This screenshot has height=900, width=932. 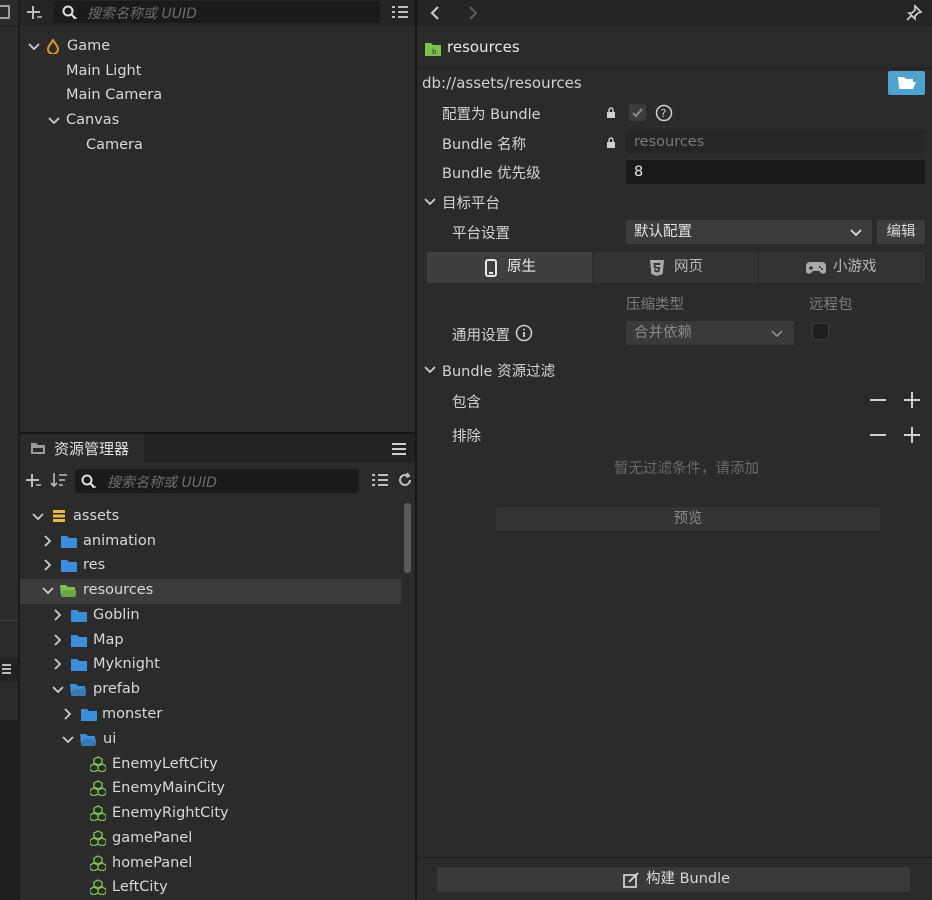 What do you see at coordinates (217, 12) in the screenshot?
I see `hierarchy-search-input: 搜索名称或 UUID` at bounding box center [217, 12].